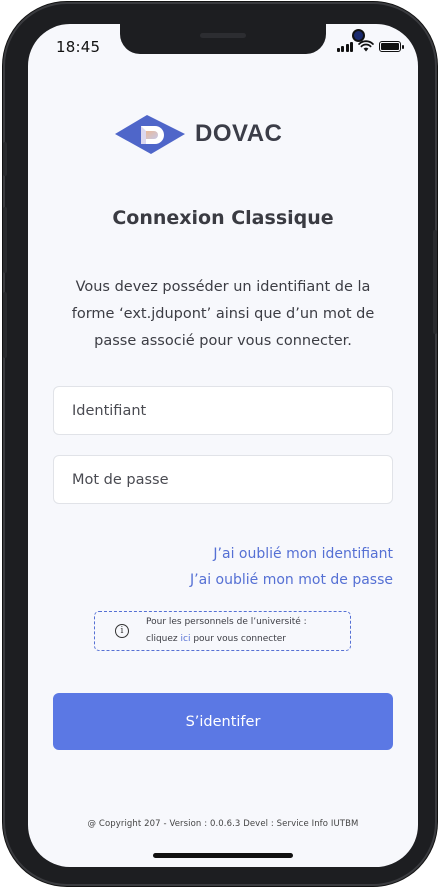  What do you see at coordinates (291, 554) in the screenshot?
I see `forgot-username-link: J’ai oublié mon identifiant` at bounding box center [291, 554].